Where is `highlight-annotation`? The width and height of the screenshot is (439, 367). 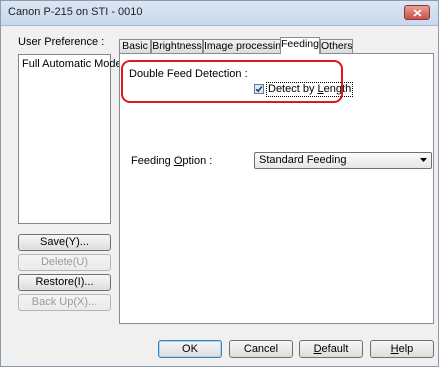
highlight-annotation is located at coordinates (232, 81).